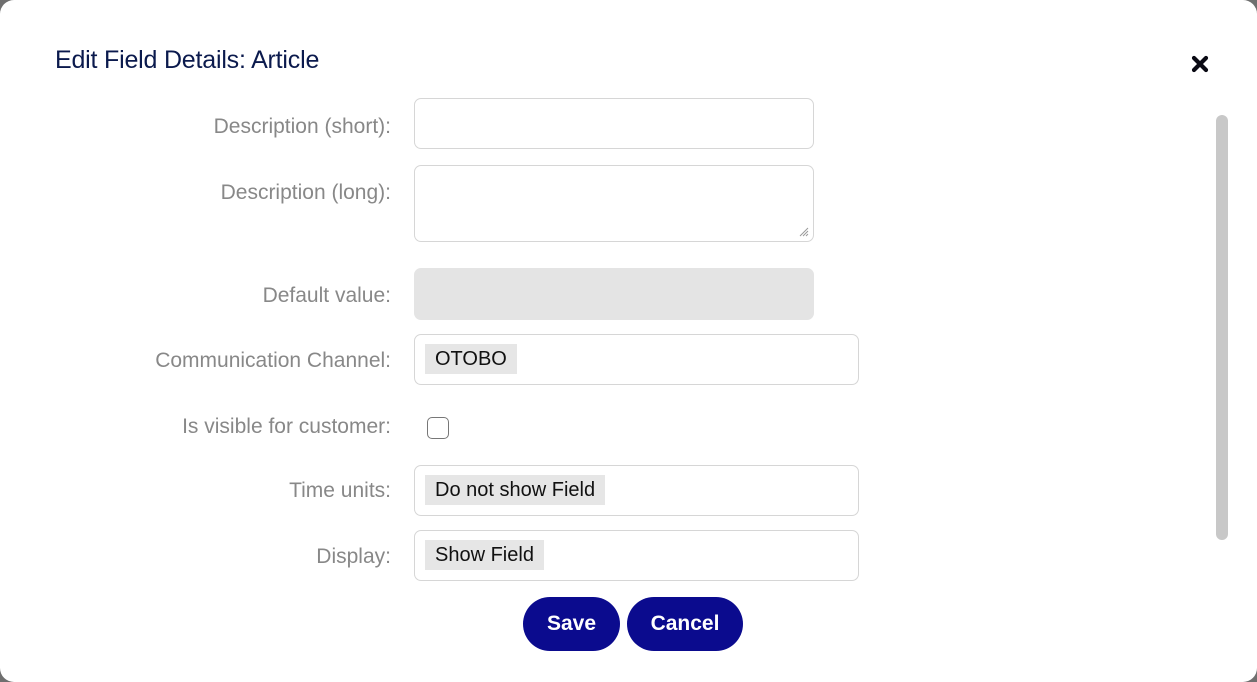  I want to click on time-units-label: Time units:, so click(340, 490).